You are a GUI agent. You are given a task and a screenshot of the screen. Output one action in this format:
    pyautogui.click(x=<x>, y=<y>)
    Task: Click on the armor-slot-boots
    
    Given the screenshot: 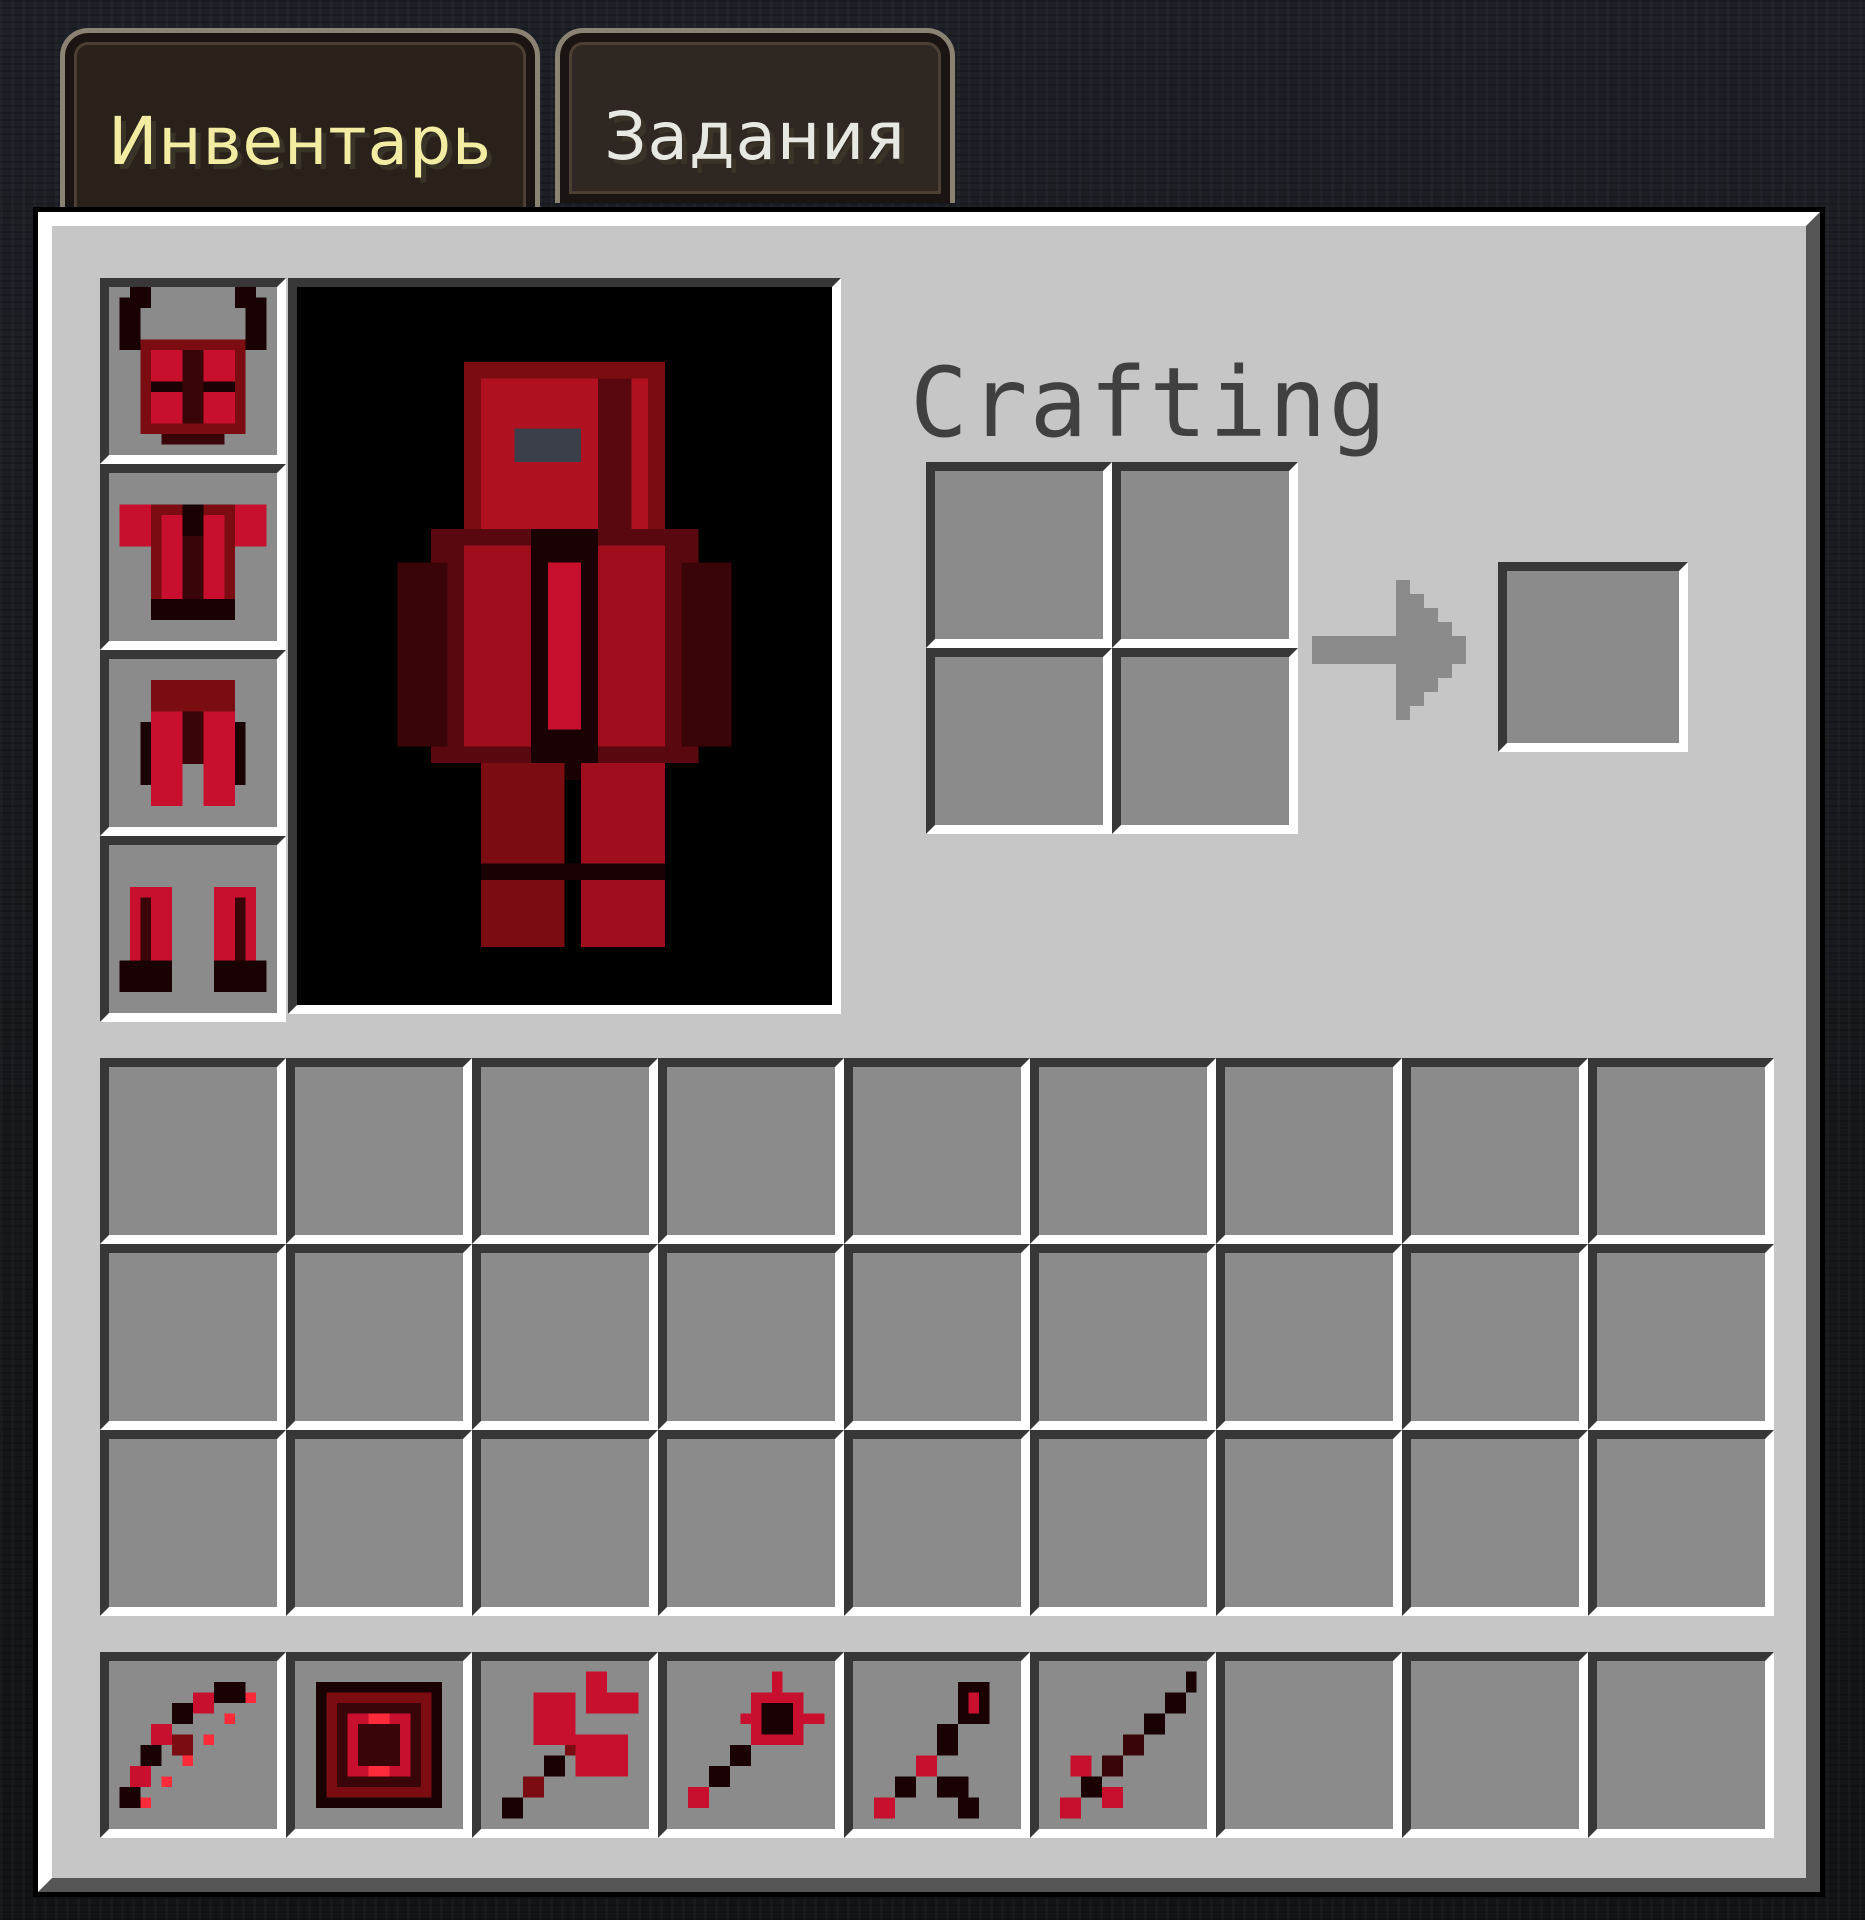 What is the action you would take?
    pyautogui.click(x=193, y=929)
    